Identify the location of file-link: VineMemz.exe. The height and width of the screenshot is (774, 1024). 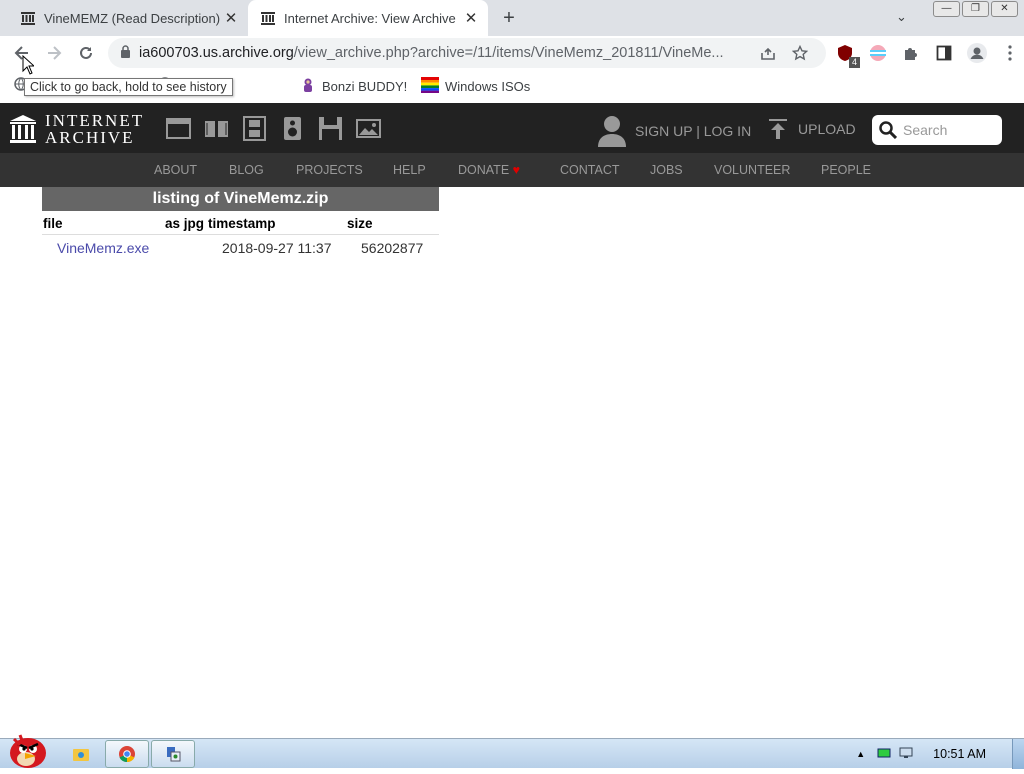
(103, 248).